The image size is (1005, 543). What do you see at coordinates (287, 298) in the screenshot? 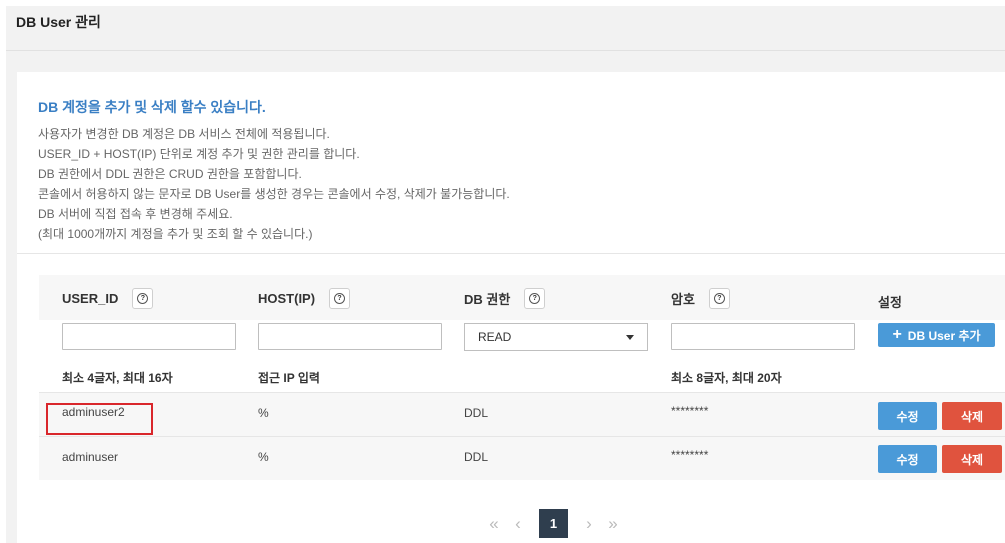
I see `header-host-label: HOST(IP)` at bounding box center [287, 298].